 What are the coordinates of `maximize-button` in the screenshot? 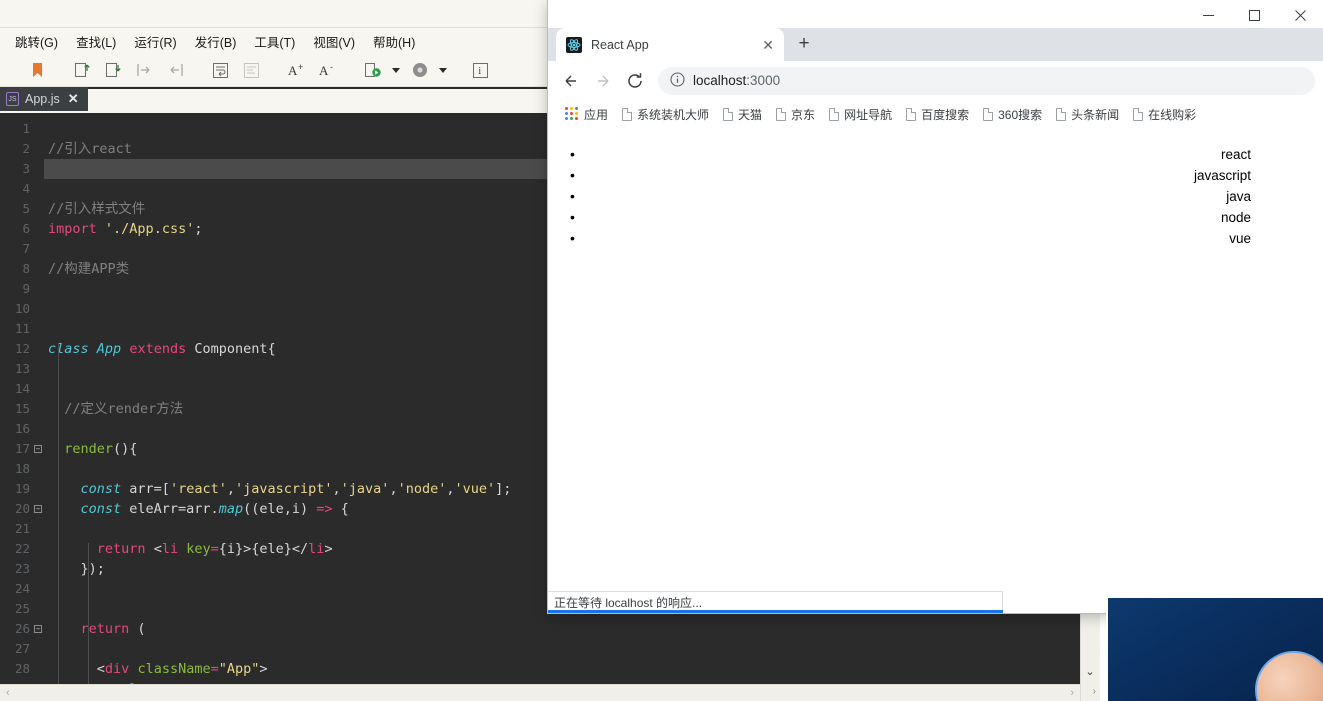 It's located at (1254, 15).